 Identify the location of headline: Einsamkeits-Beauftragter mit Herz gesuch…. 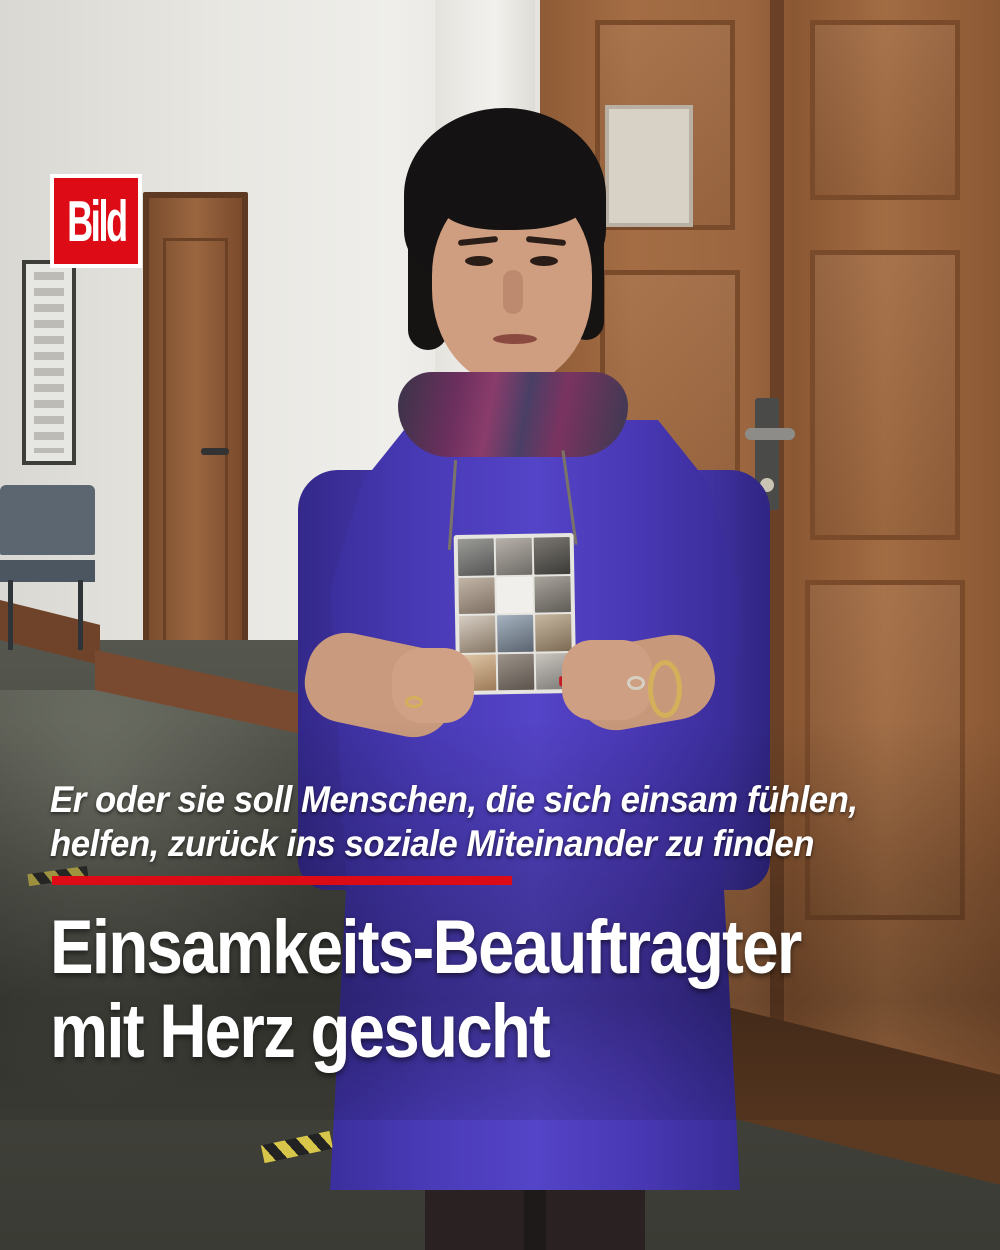
(520, 990).